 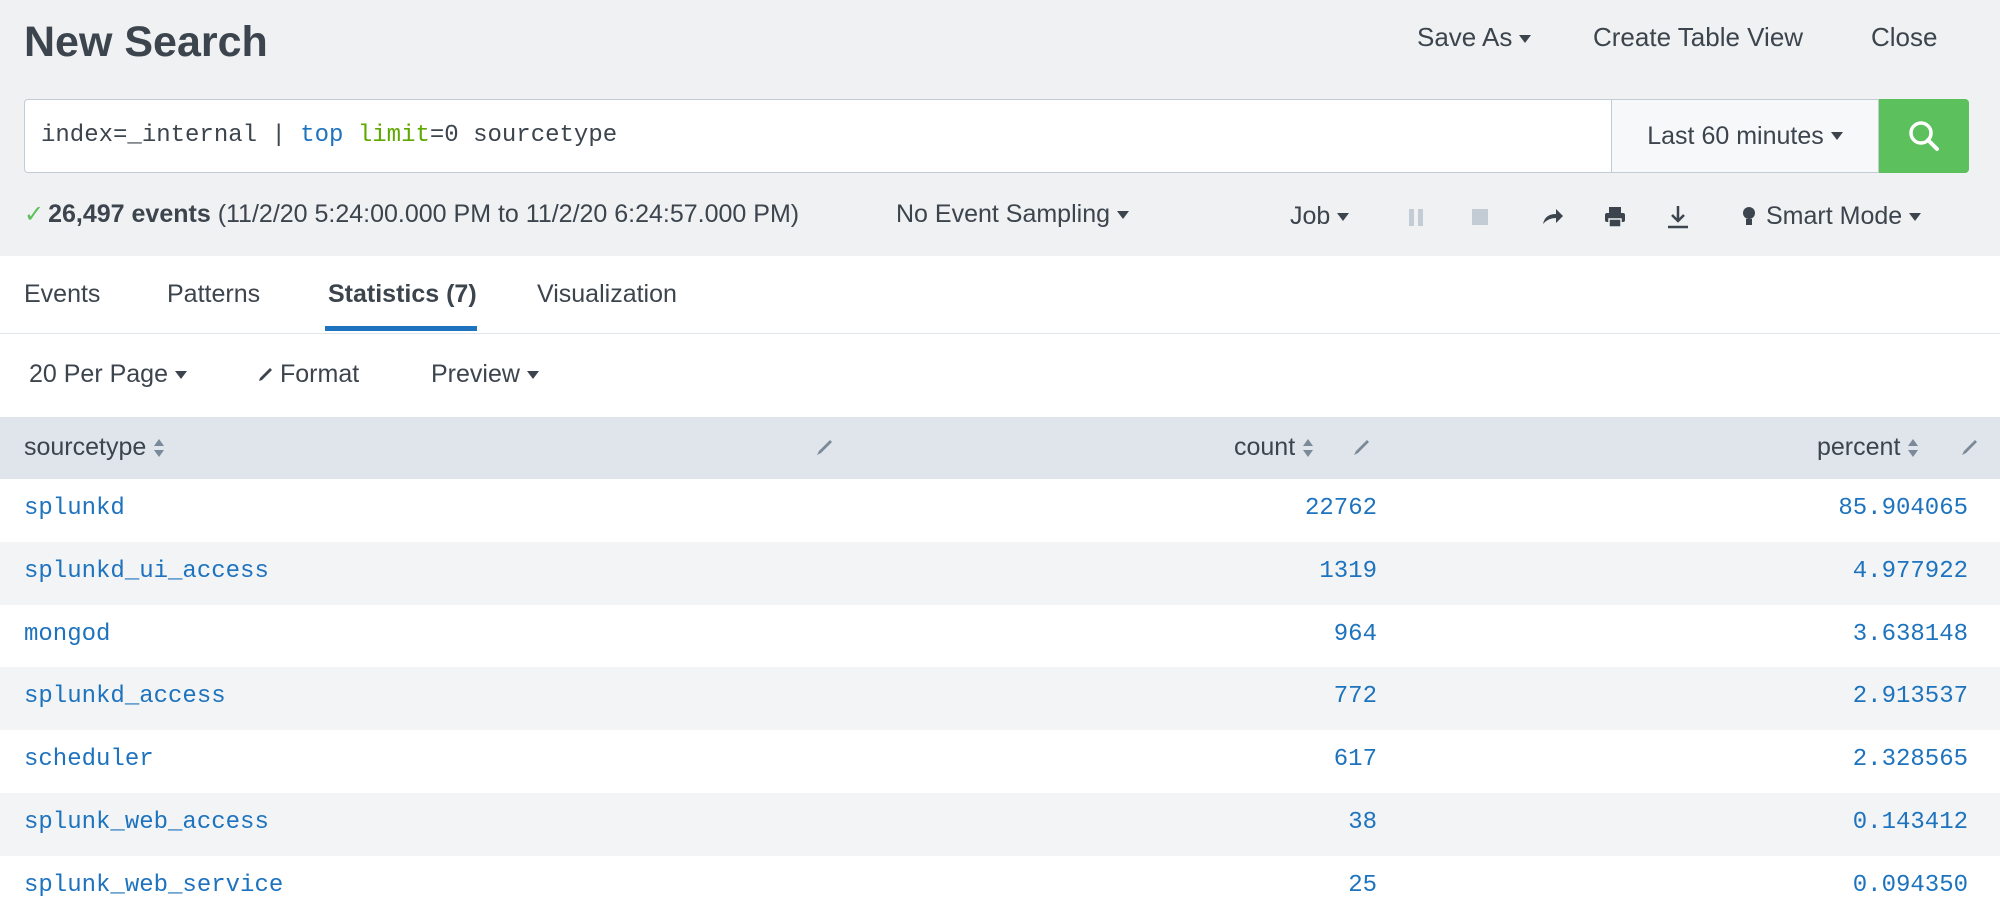 I want to click on sourcetype-cell: splunk_web_service, so click(x=153, y=885).